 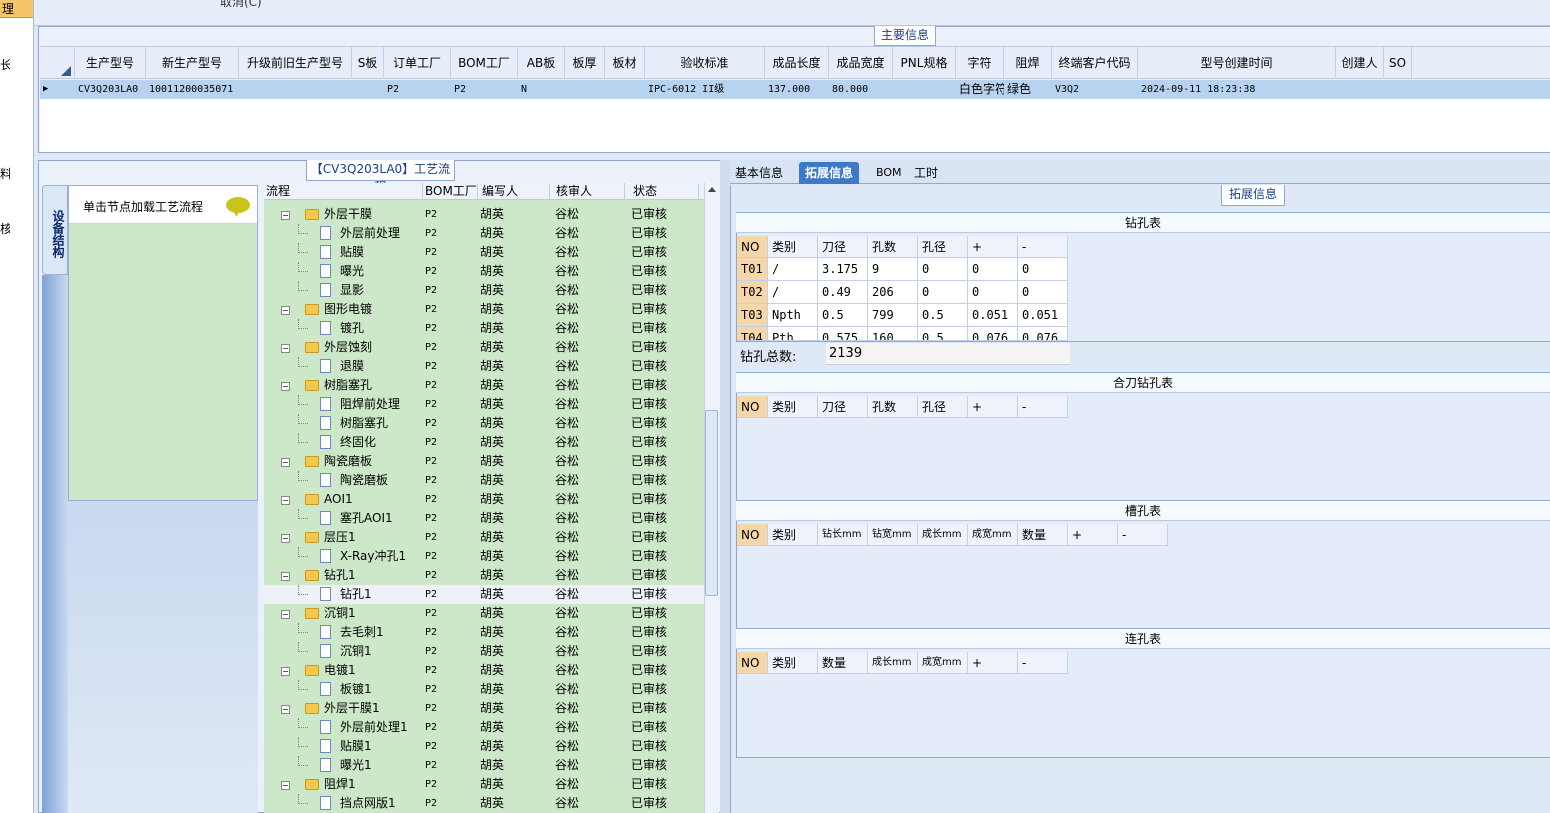 I want to click on flow-tree-row: 阻焊前处理 P2 胡英 谷松 已审核, so click(x=484, y=404).